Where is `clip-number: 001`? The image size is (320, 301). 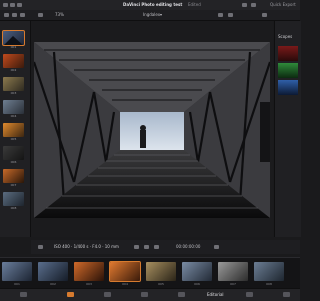
clip-number: 001 is located at coordinates (17, 284).